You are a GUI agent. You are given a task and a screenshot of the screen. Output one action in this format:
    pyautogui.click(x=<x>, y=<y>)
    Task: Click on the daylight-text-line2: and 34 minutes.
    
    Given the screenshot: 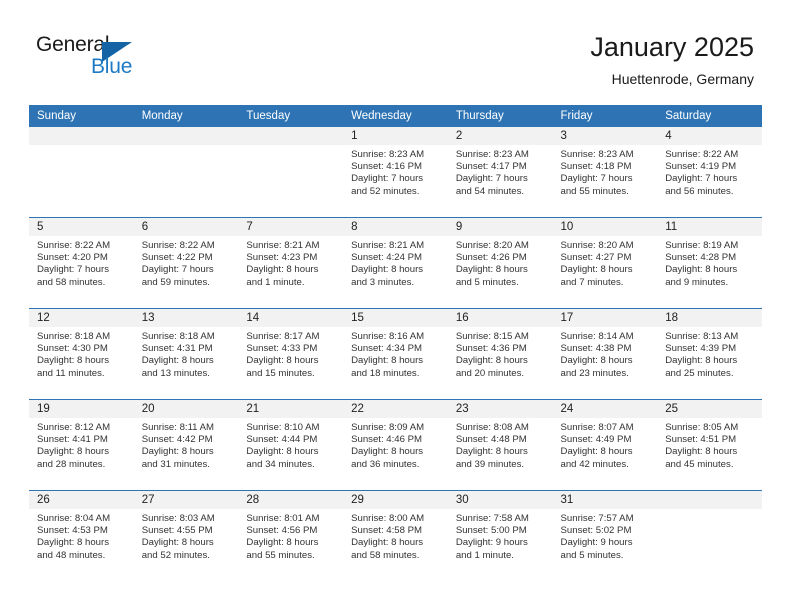 What is the action you would take?
    pyautogui.click(x=280, y=464)
    